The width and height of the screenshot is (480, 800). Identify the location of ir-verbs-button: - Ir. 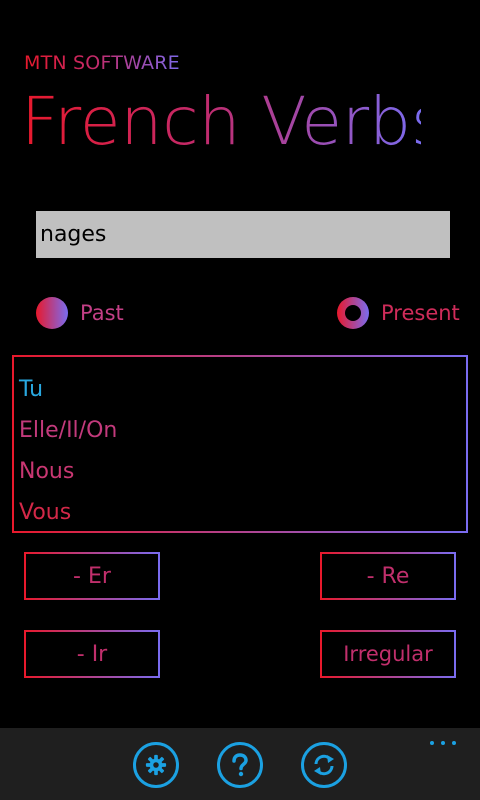
(92, 654).